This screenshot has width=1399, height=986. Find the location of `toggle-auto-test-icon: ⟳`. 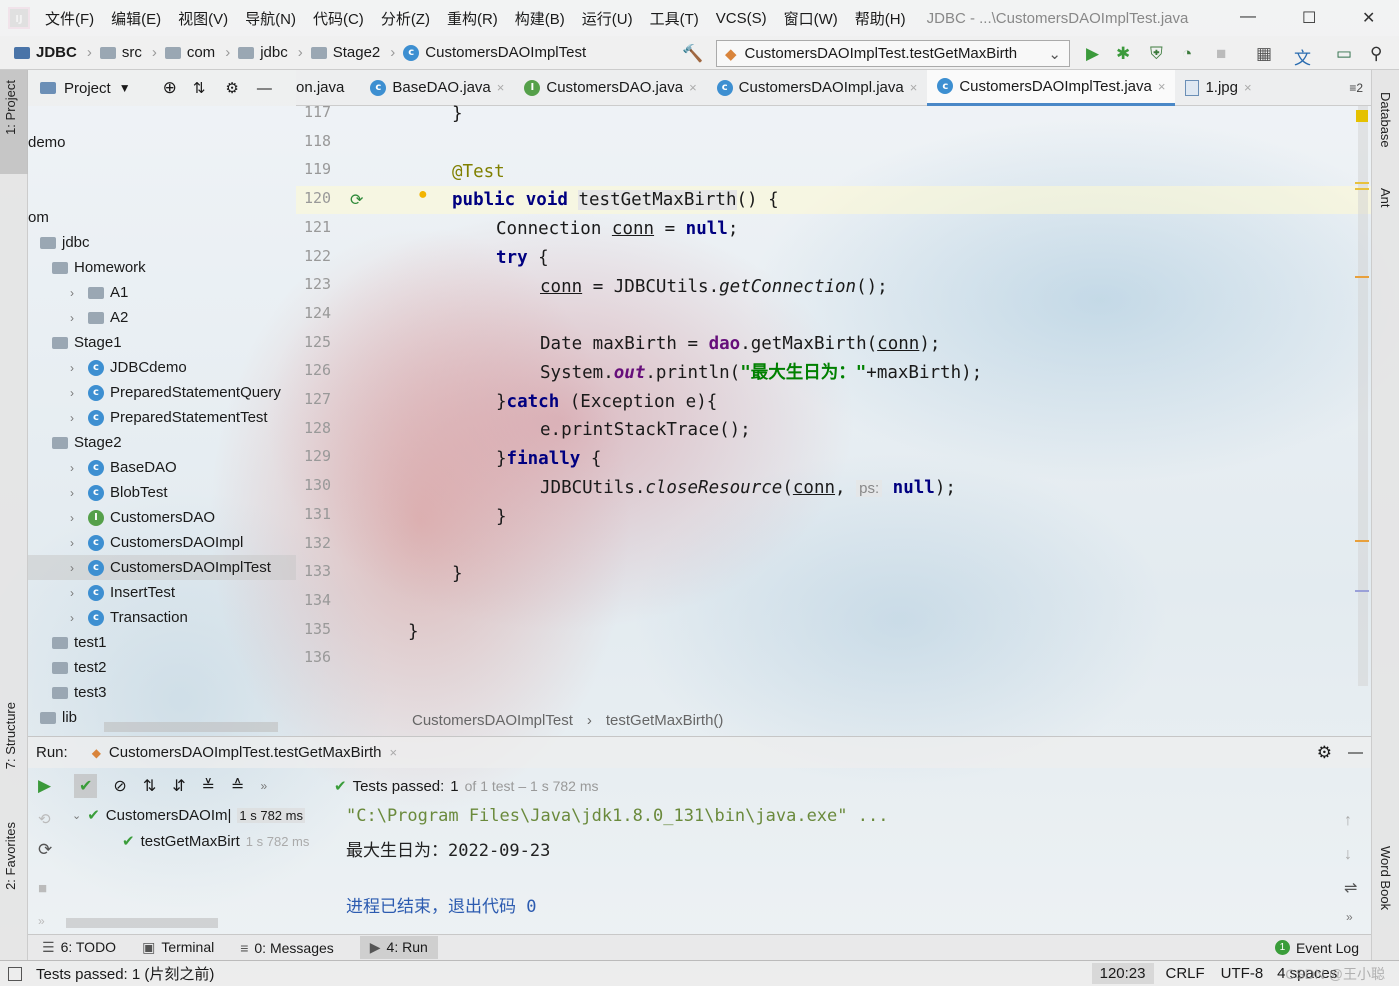

toggle-auto-test-icon: ⟳ is located at coordinates (45, 850).